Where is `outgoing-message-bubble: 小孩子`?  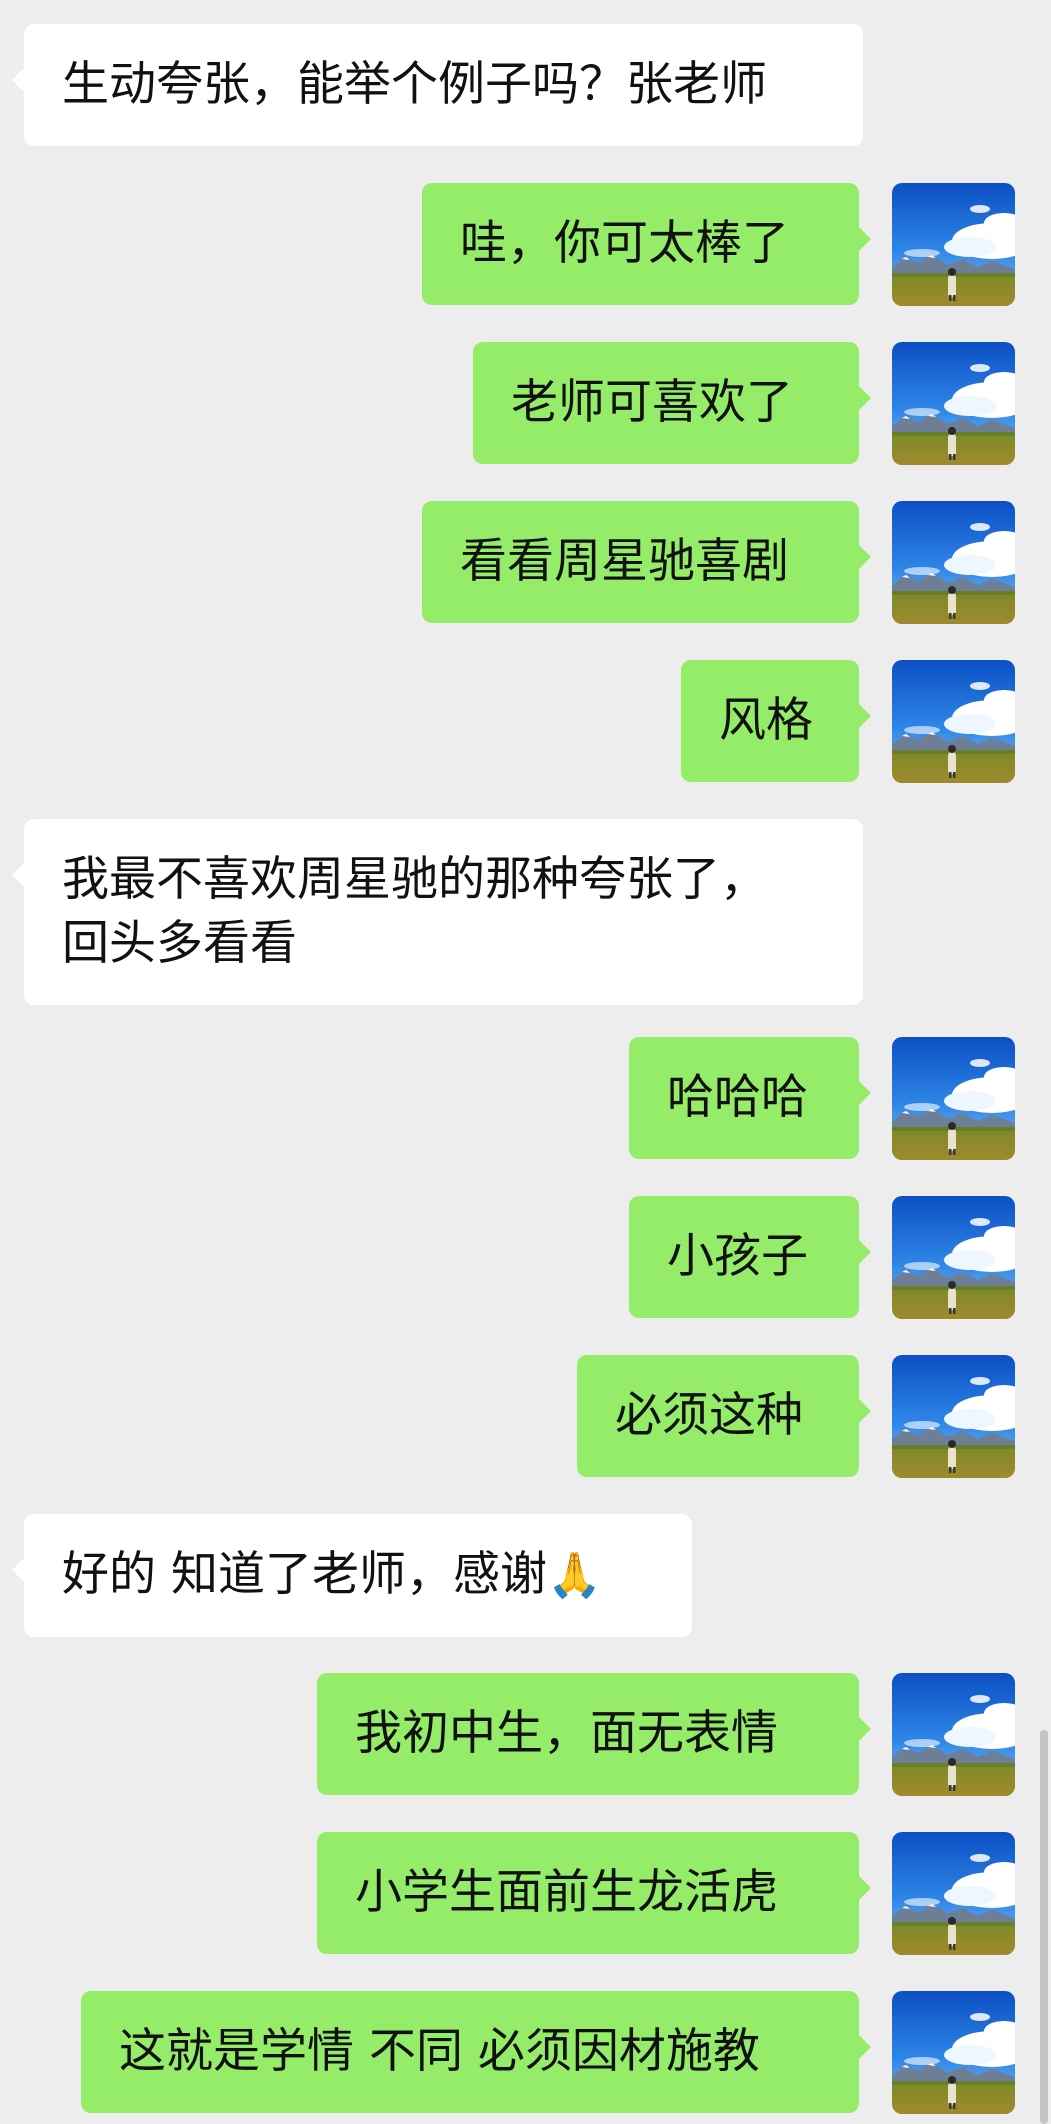
outgoing-message-bubble: 小孩子 is located at coordinates (750, 1257).